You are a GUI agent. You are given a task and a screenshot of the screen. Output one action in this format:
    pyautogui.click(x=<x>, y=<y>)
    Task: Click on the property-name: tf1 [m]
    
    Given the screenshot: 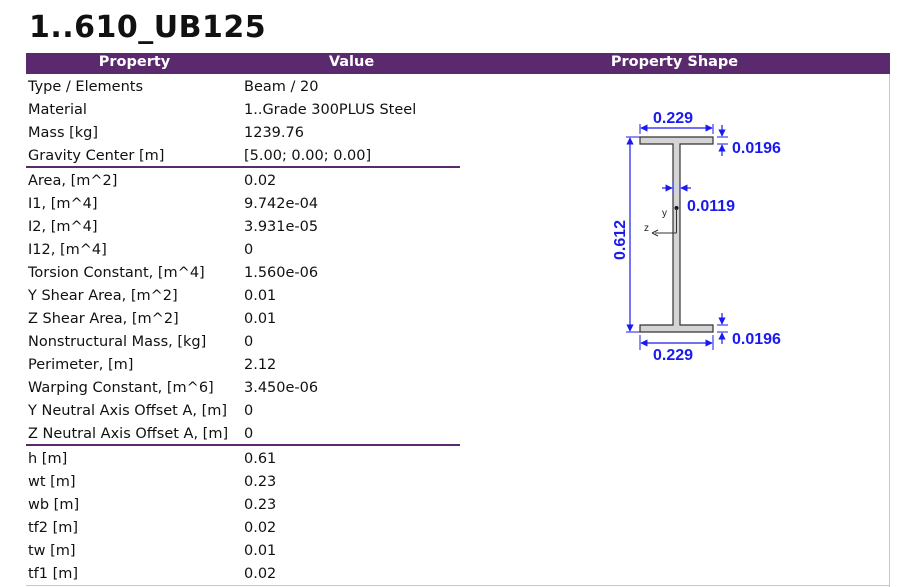 What is the action you would take?
    pyautogui.click(x=53, y=574)
    